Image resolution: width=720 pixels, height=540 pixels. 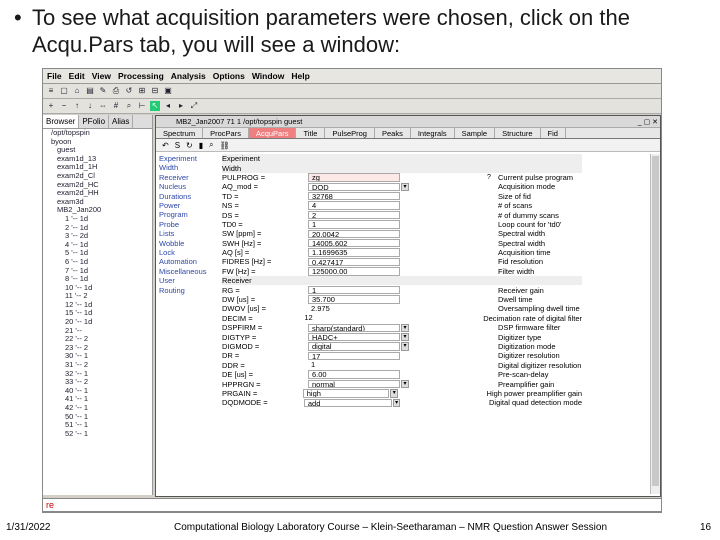 I want to click on book-icon: ▮, so click(x=201, y=145).